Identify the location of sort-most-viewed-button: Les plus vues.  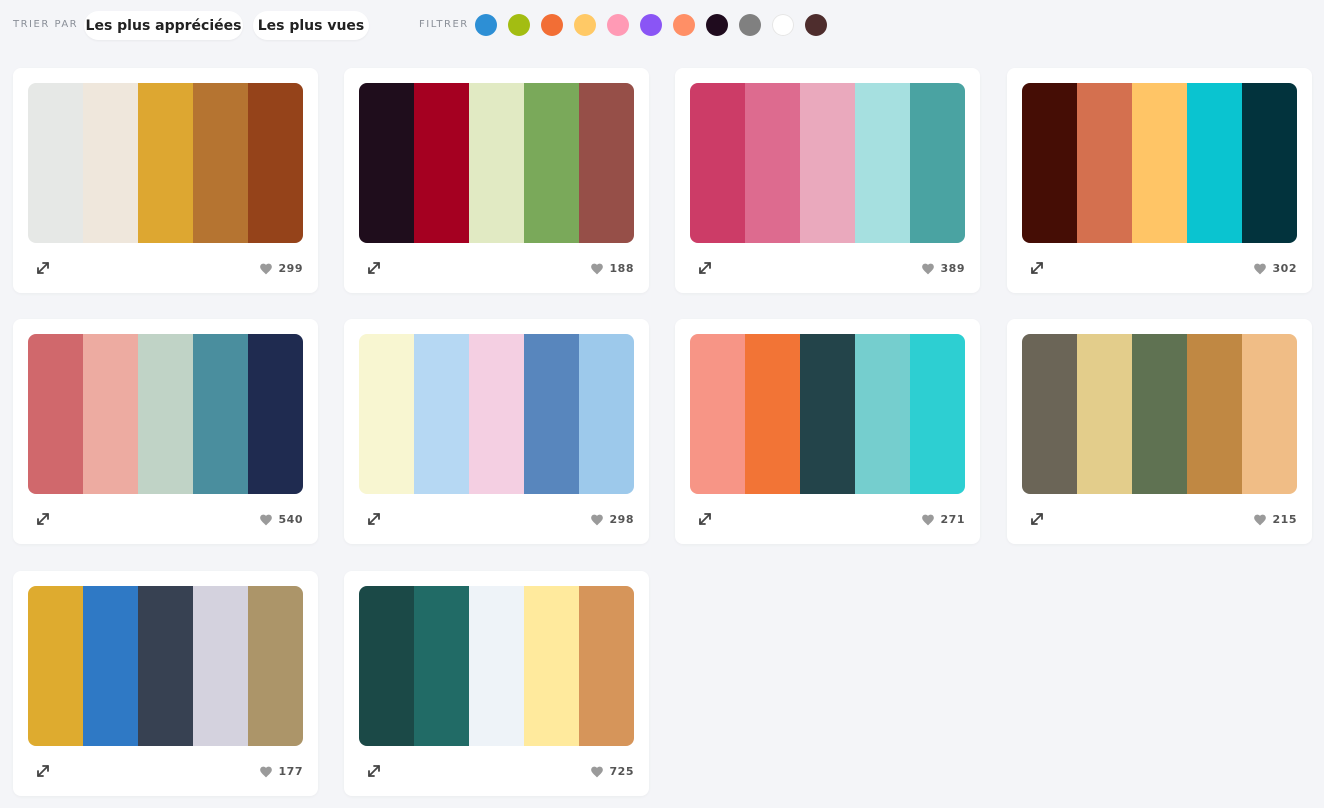
(311, 25).